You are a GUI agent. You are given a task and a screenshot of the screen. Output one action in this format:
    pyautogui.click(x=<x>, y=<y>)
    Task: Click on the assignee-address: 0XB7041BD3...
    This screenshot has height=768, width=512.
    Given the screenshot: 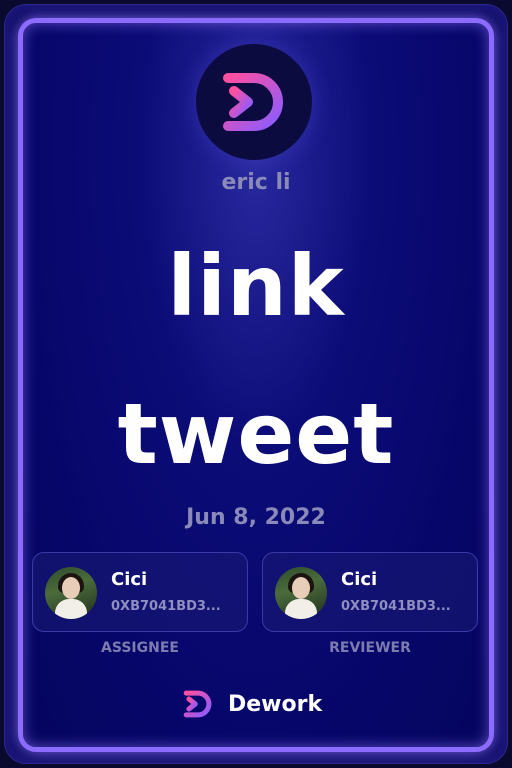 What is the action you would take?
    pyautogui.click(x=166, y=606)
    